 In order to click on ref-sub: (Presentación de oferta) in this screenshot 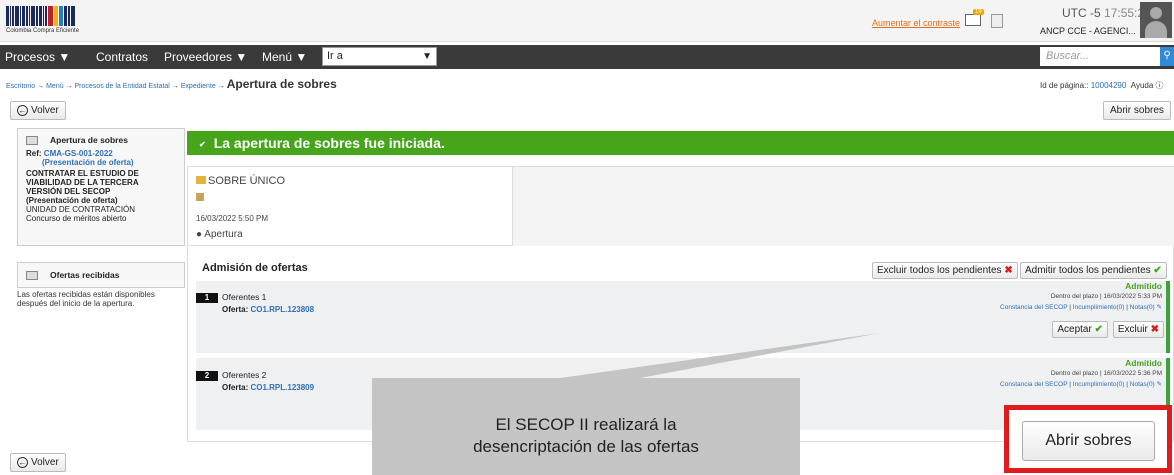, I will do `click(88, 163)`.